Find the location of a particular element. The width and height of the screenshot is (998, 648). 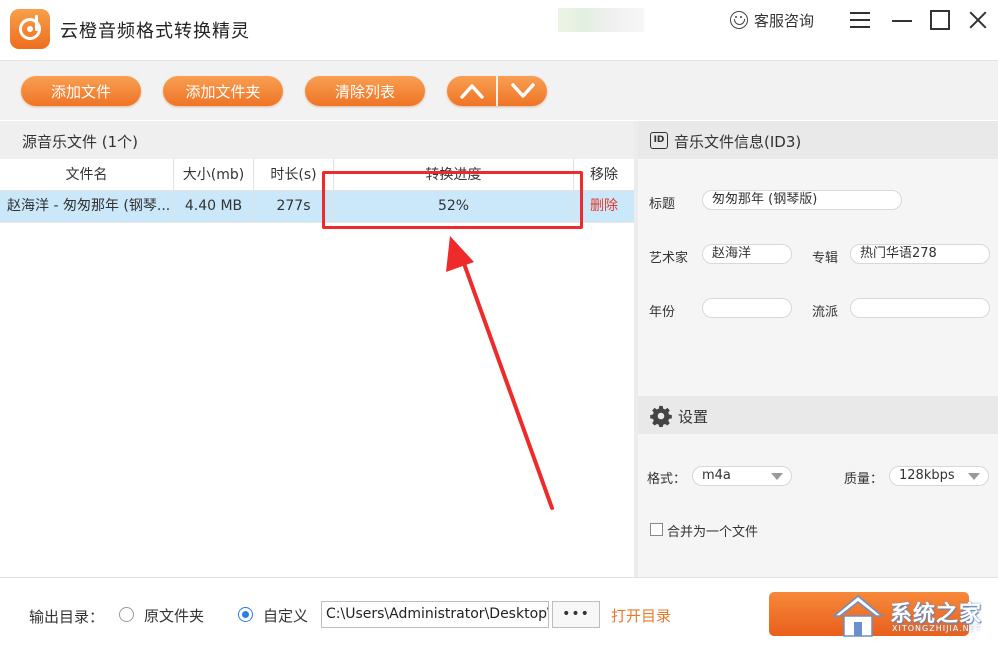

chevron-up-icon is located at coordinates (472, 91).